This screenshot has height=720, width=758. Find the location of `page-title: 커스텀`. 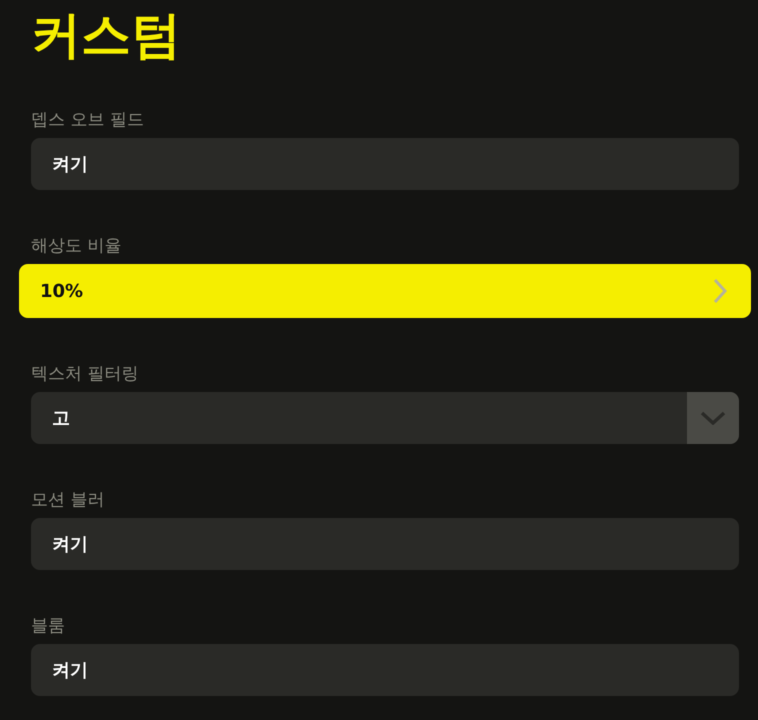

page-title: 커스텀 is located at coordinates (106, 35).